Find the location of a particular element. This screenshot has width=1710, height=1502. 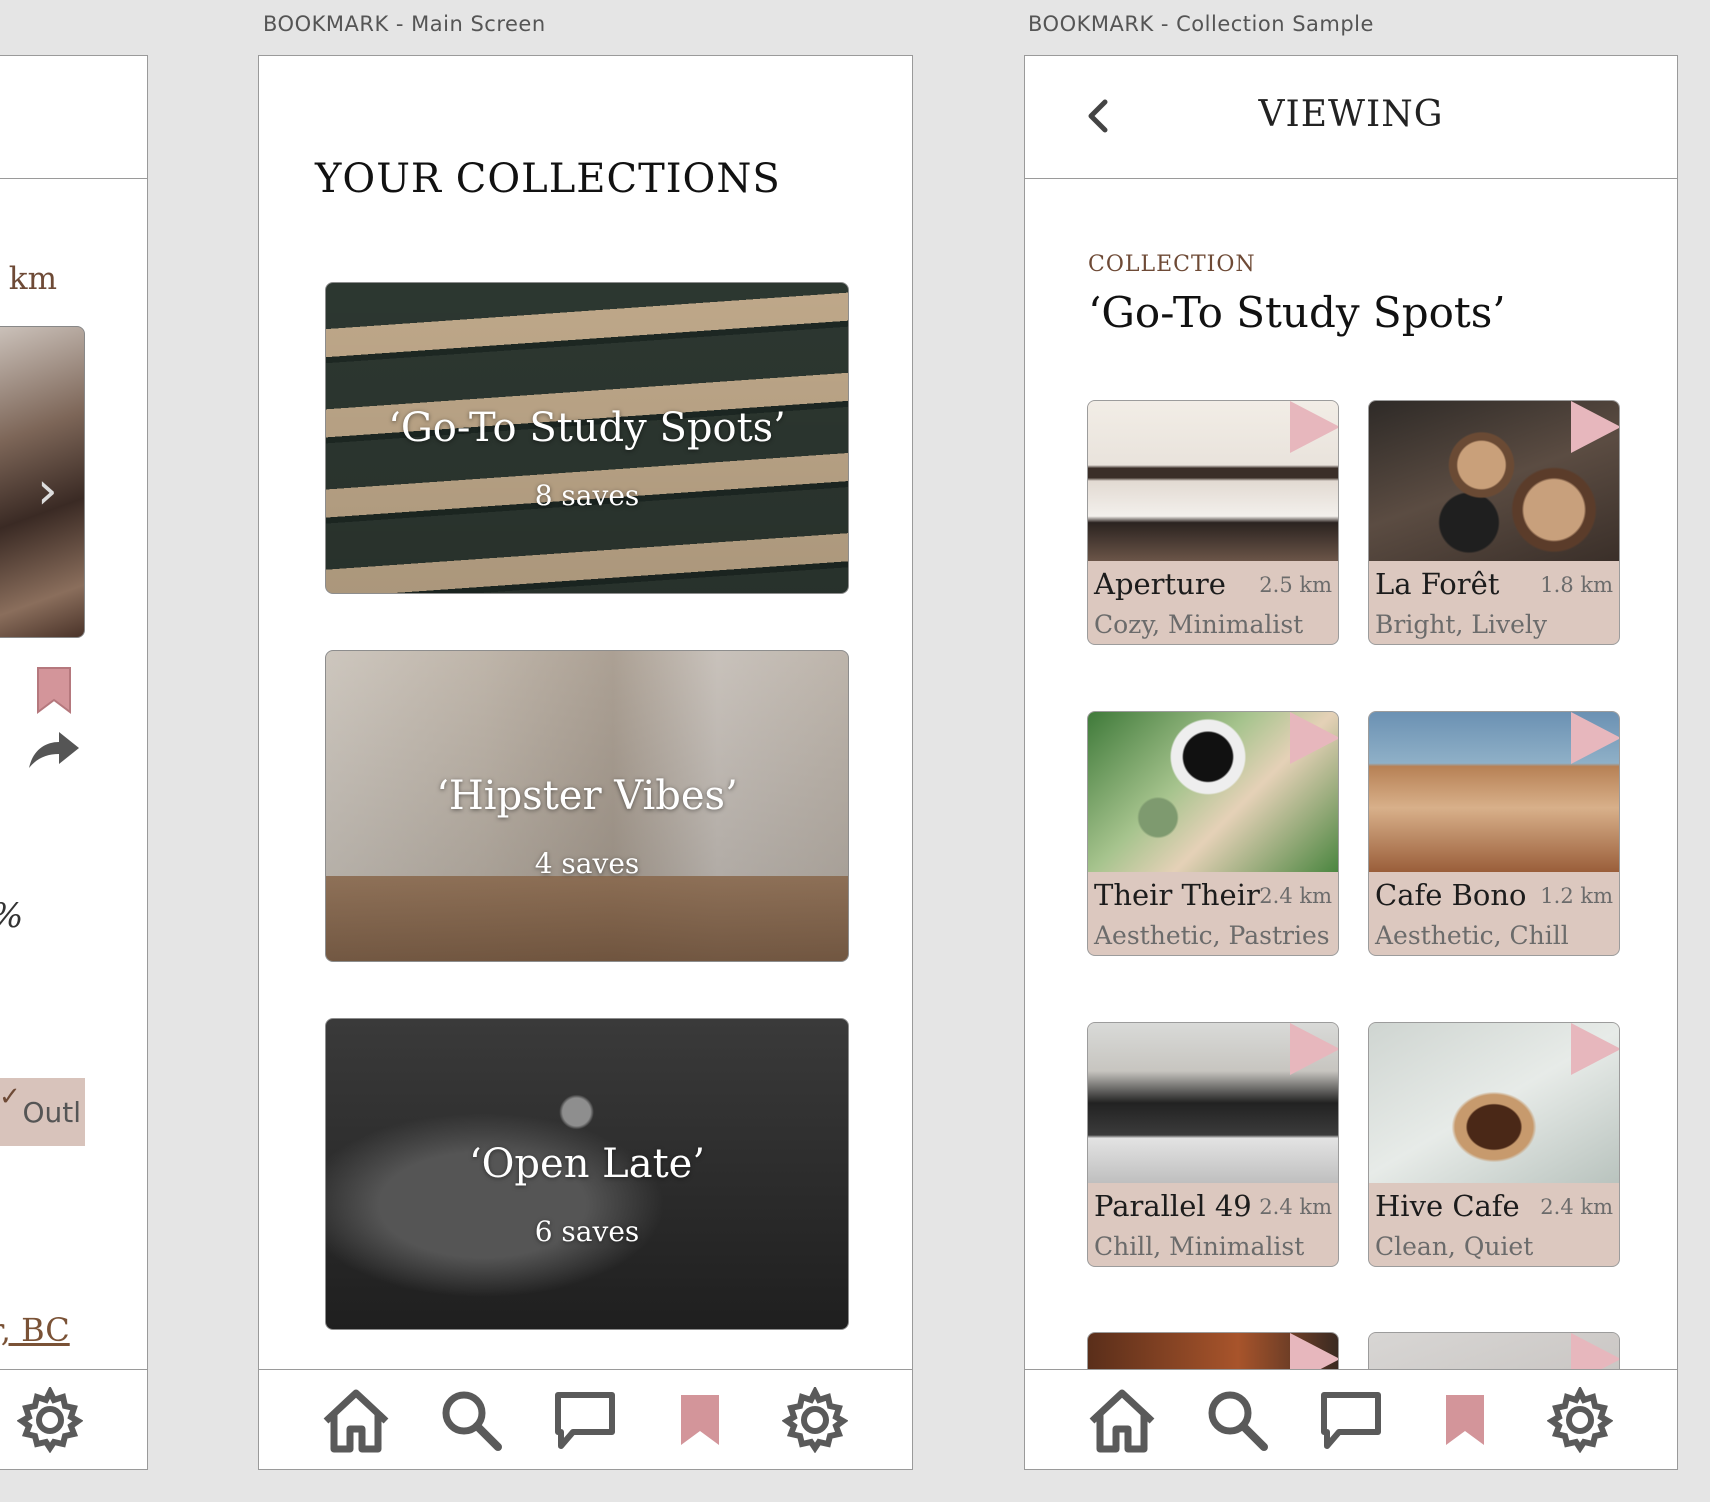

collection-title: ‘Go-To Study Spots’ is located at coordinates (1297, 312).